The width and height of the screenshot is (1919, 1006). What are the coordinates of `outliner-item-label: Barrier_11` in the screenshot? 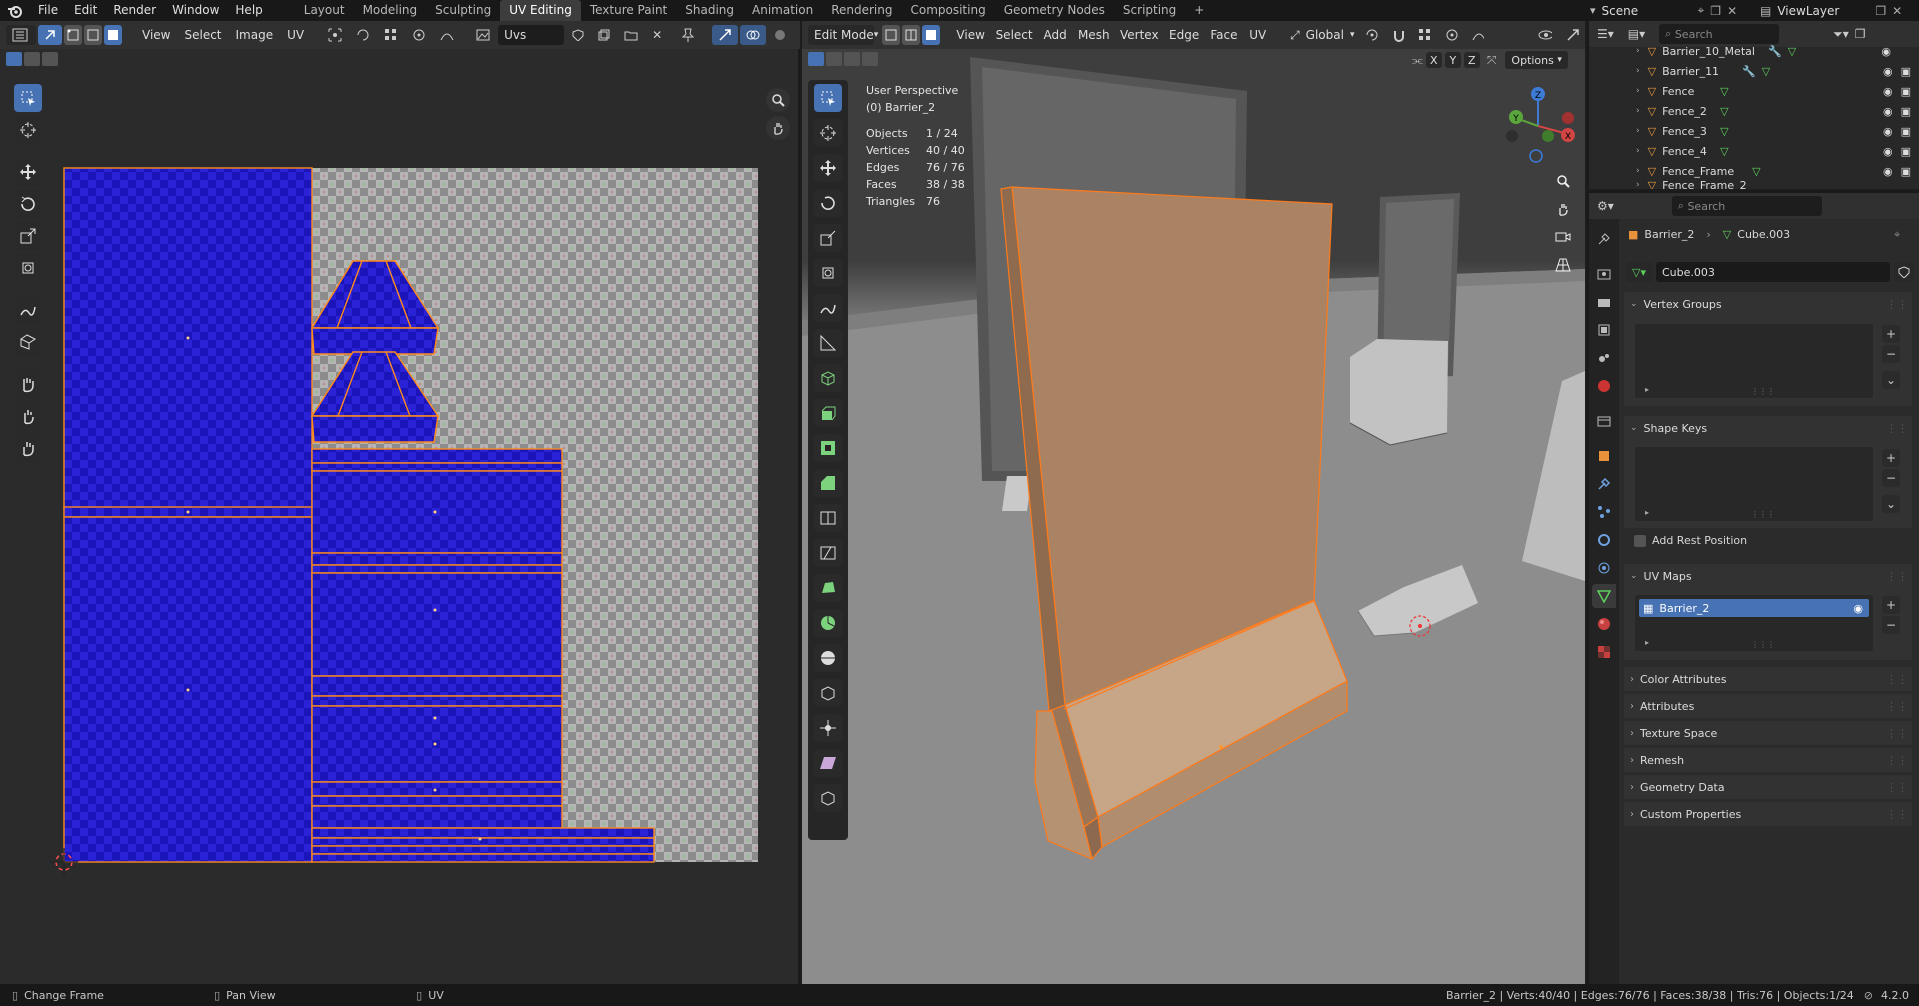 It's located at (1702, 71).